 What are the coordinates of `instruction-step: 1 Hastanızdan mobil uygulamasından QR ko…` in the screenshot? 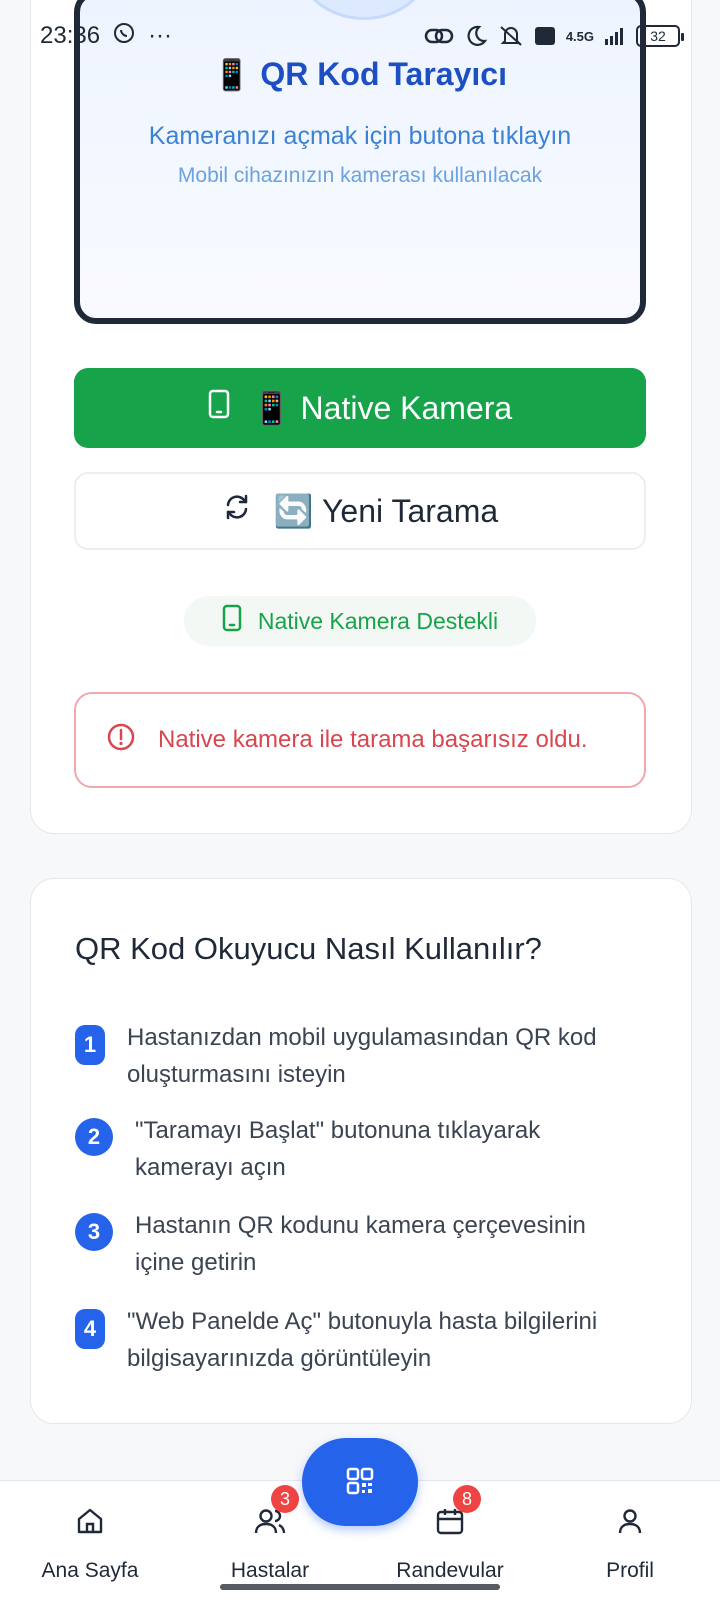 It's located at (336, 1056).